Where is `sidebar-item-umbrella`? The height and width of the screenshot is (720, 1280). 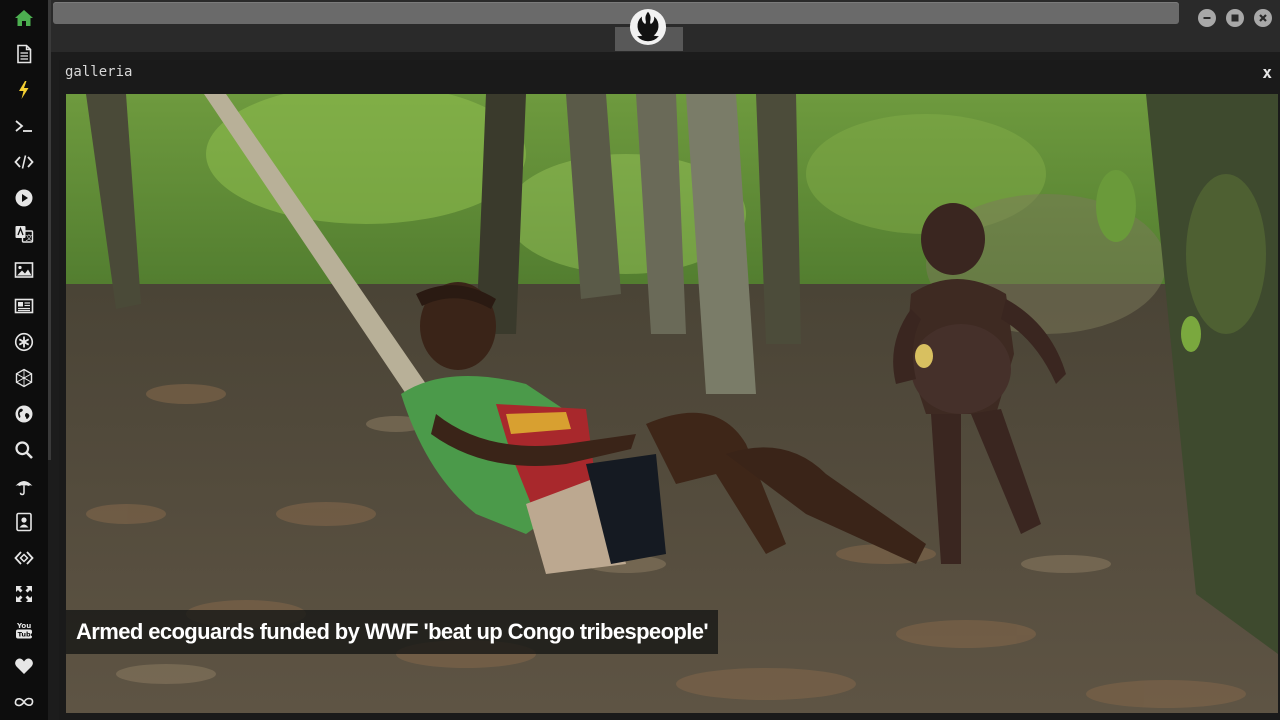 sidebar-item-umbrella is located at coordinates (24, 486).